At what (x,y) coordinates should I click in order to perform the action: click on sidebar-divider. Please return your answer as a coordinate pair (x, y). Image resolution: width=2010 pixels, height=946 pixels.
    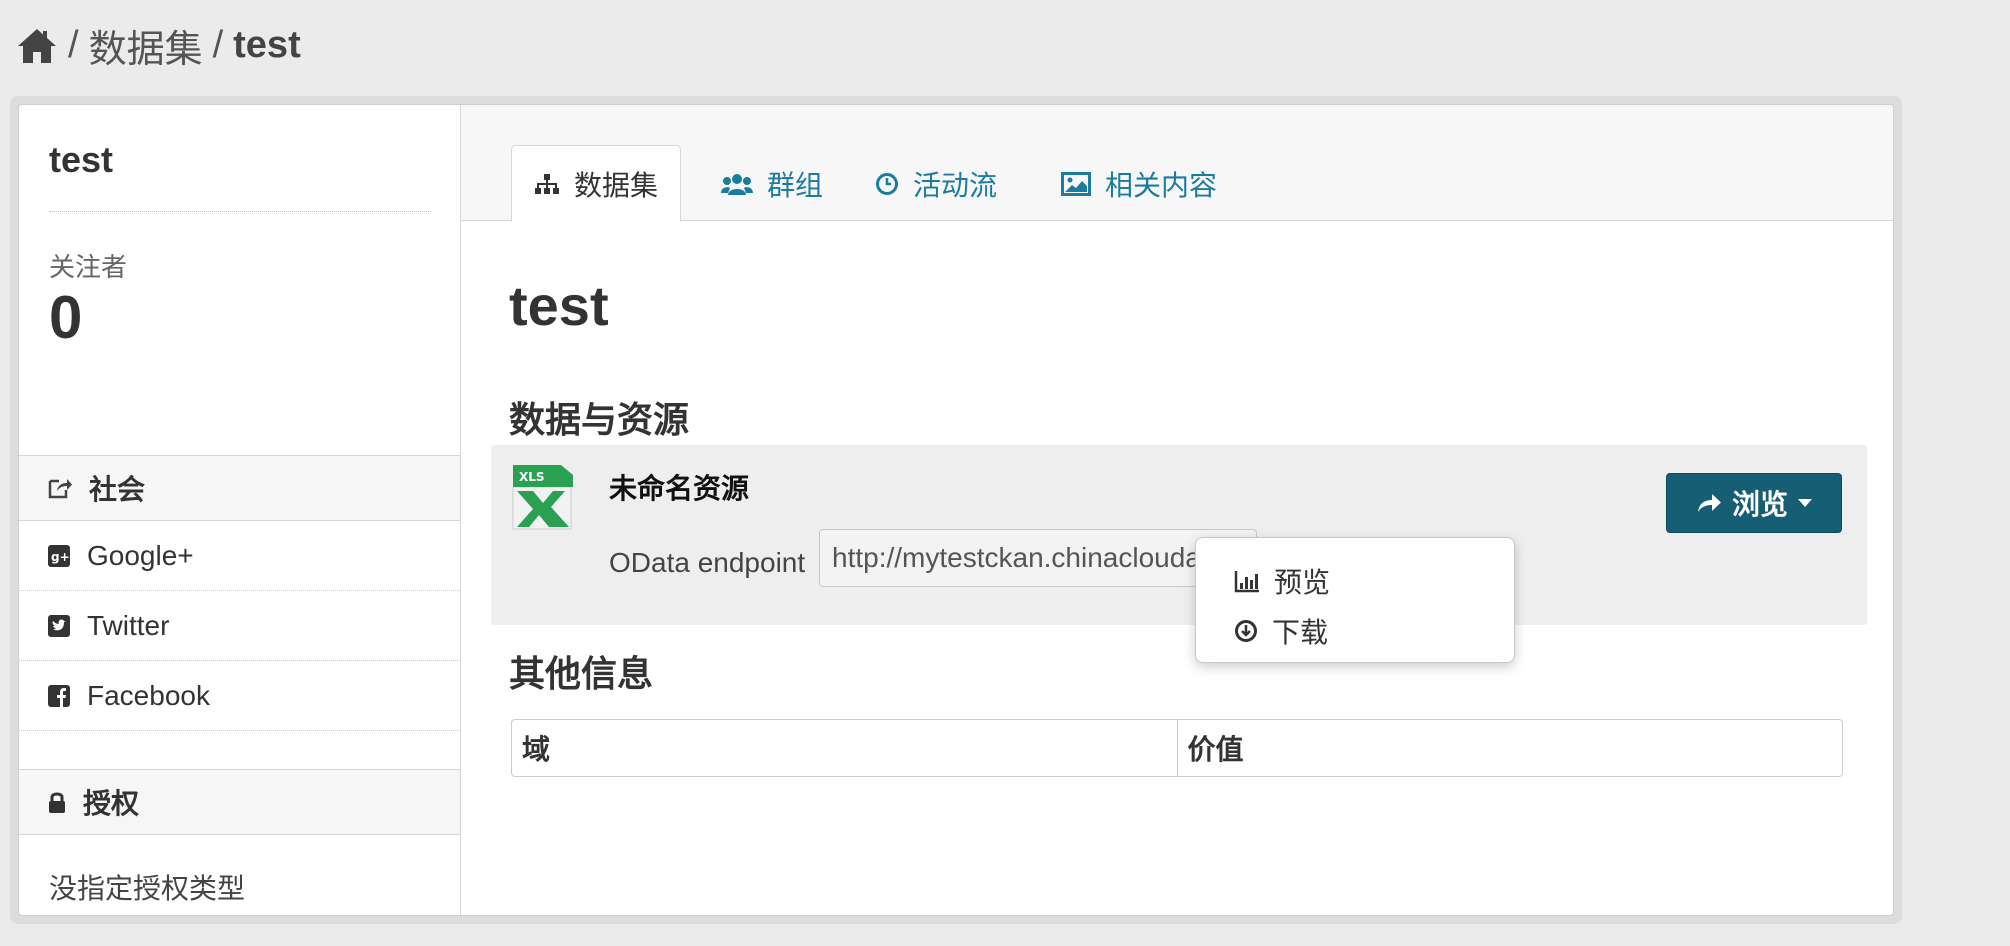
    Looking at the image, I should click on (240, 211).